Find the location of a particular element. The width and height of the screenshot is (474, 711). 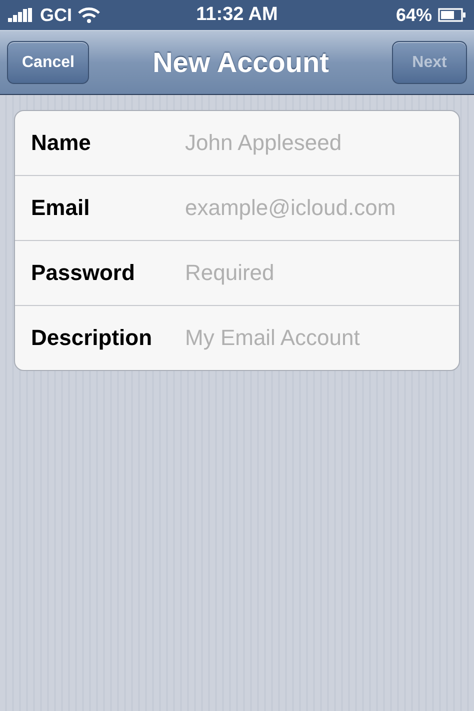

input-field: Required is located at coordinates (317, 273).